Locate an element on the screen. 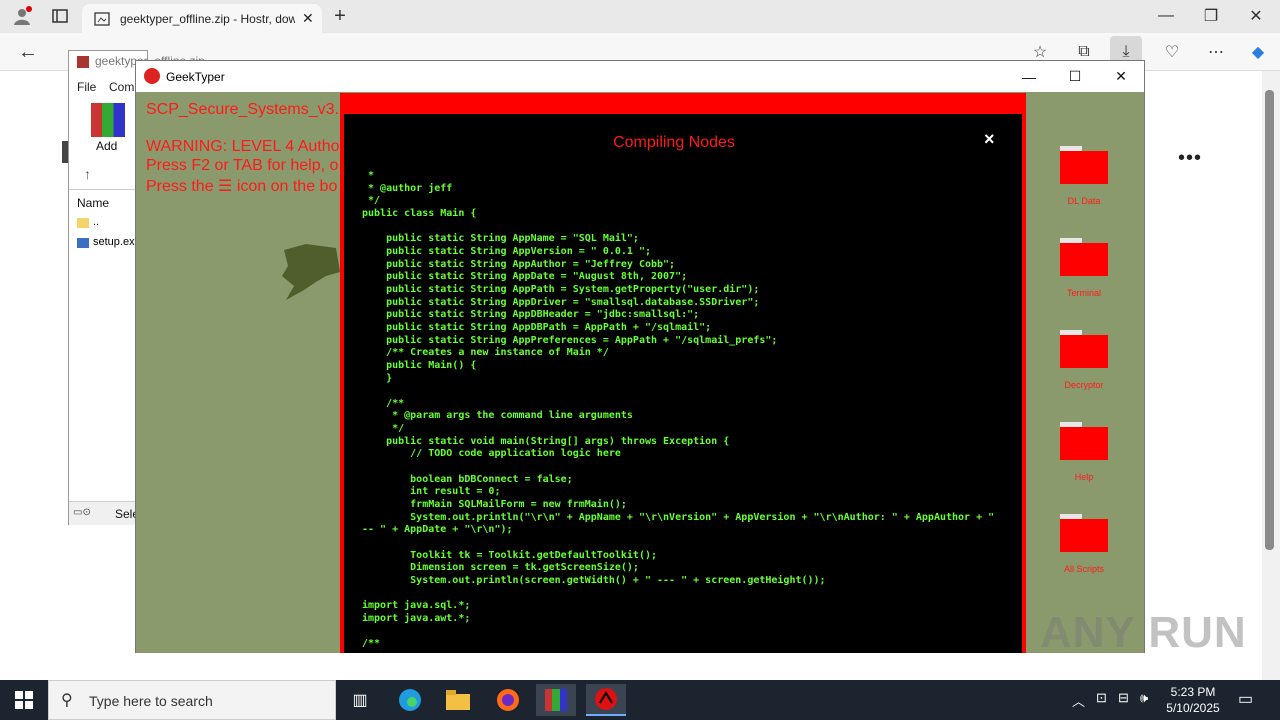 The height and width of the screenshot is (720, 1280). desktop-item-label: DL Data is located at coordinates (1084, 201).